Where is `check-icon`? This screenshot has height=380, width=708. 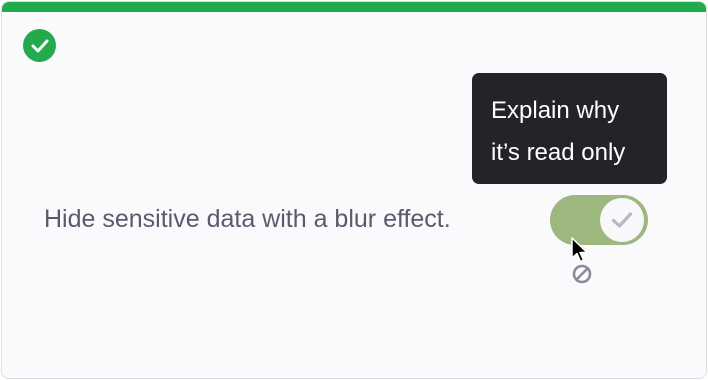
check-icon is located at coordinates (622, 220).